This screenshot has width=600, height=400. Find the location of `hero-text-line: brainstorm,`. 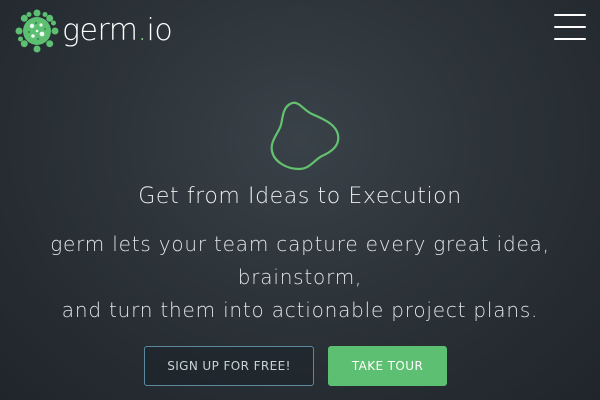

hero-text-line: brainstorm, is located at coordinates (300, 277).